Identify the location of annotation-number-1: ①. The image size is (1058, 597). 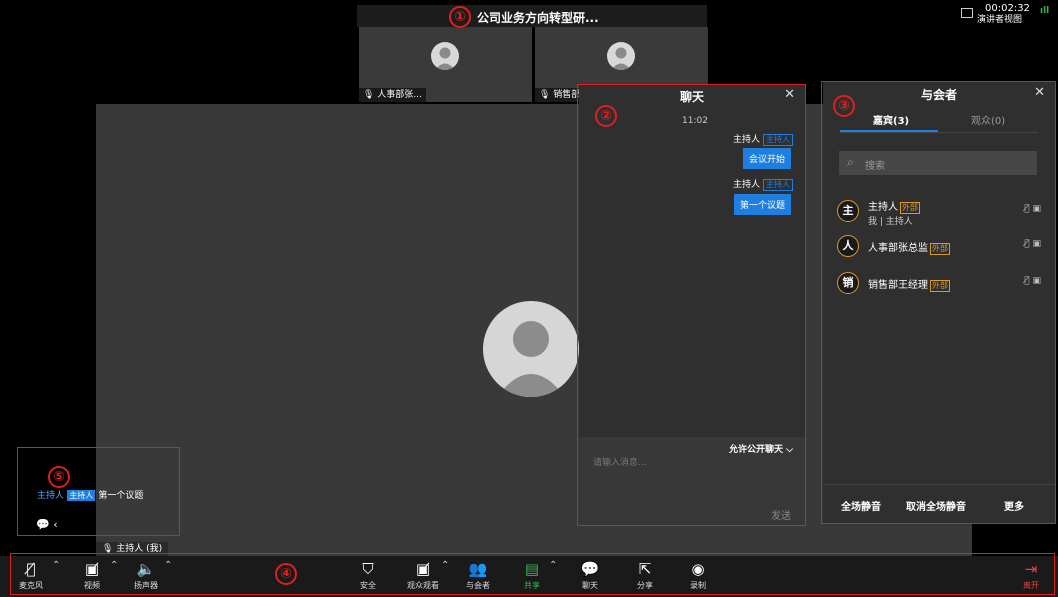
(460, 17).